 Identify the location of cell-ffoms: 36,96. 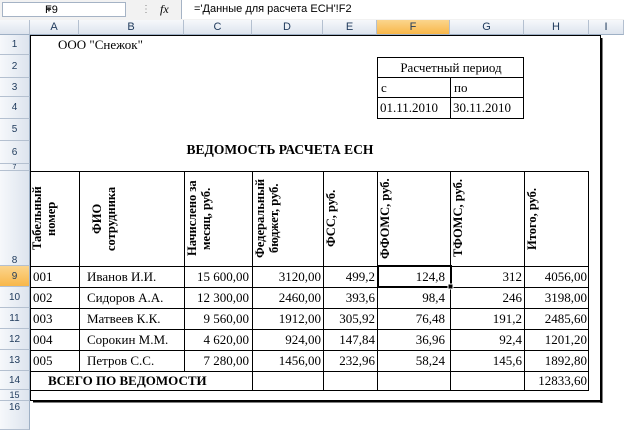
(411, 340).